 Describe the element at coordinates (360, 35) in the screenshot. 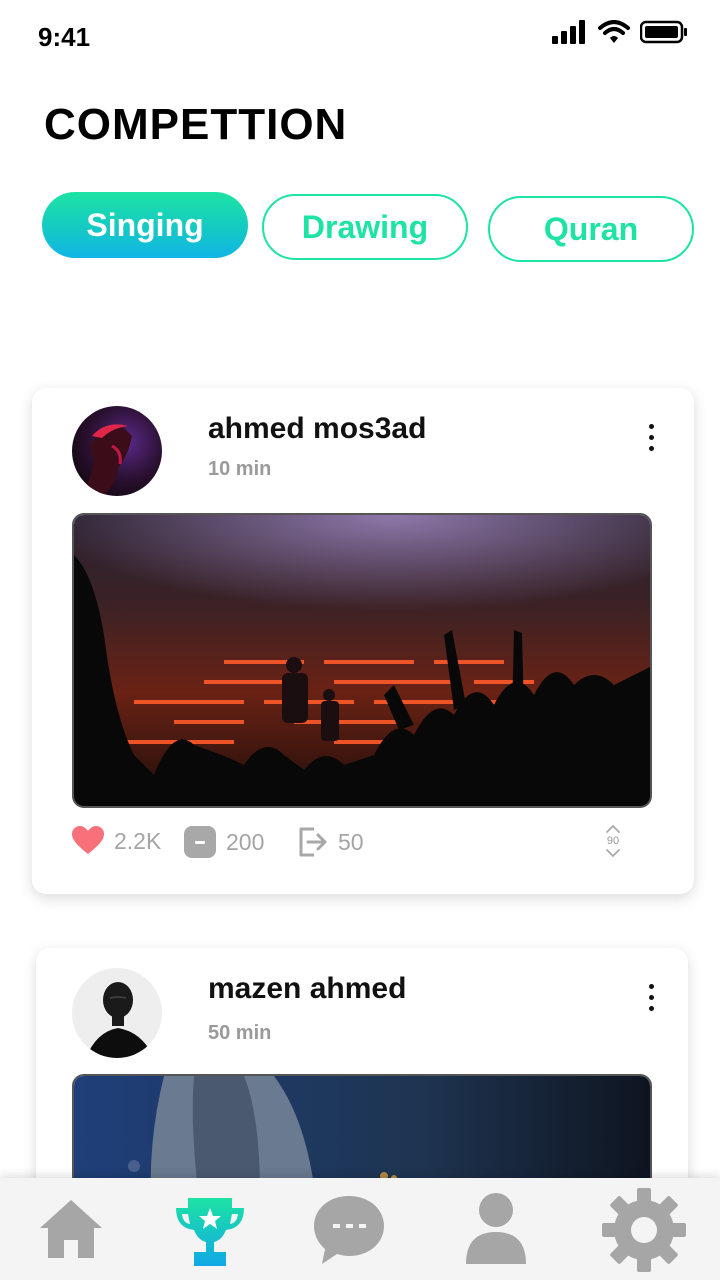

I see `status-bar: 9:41` at that location.